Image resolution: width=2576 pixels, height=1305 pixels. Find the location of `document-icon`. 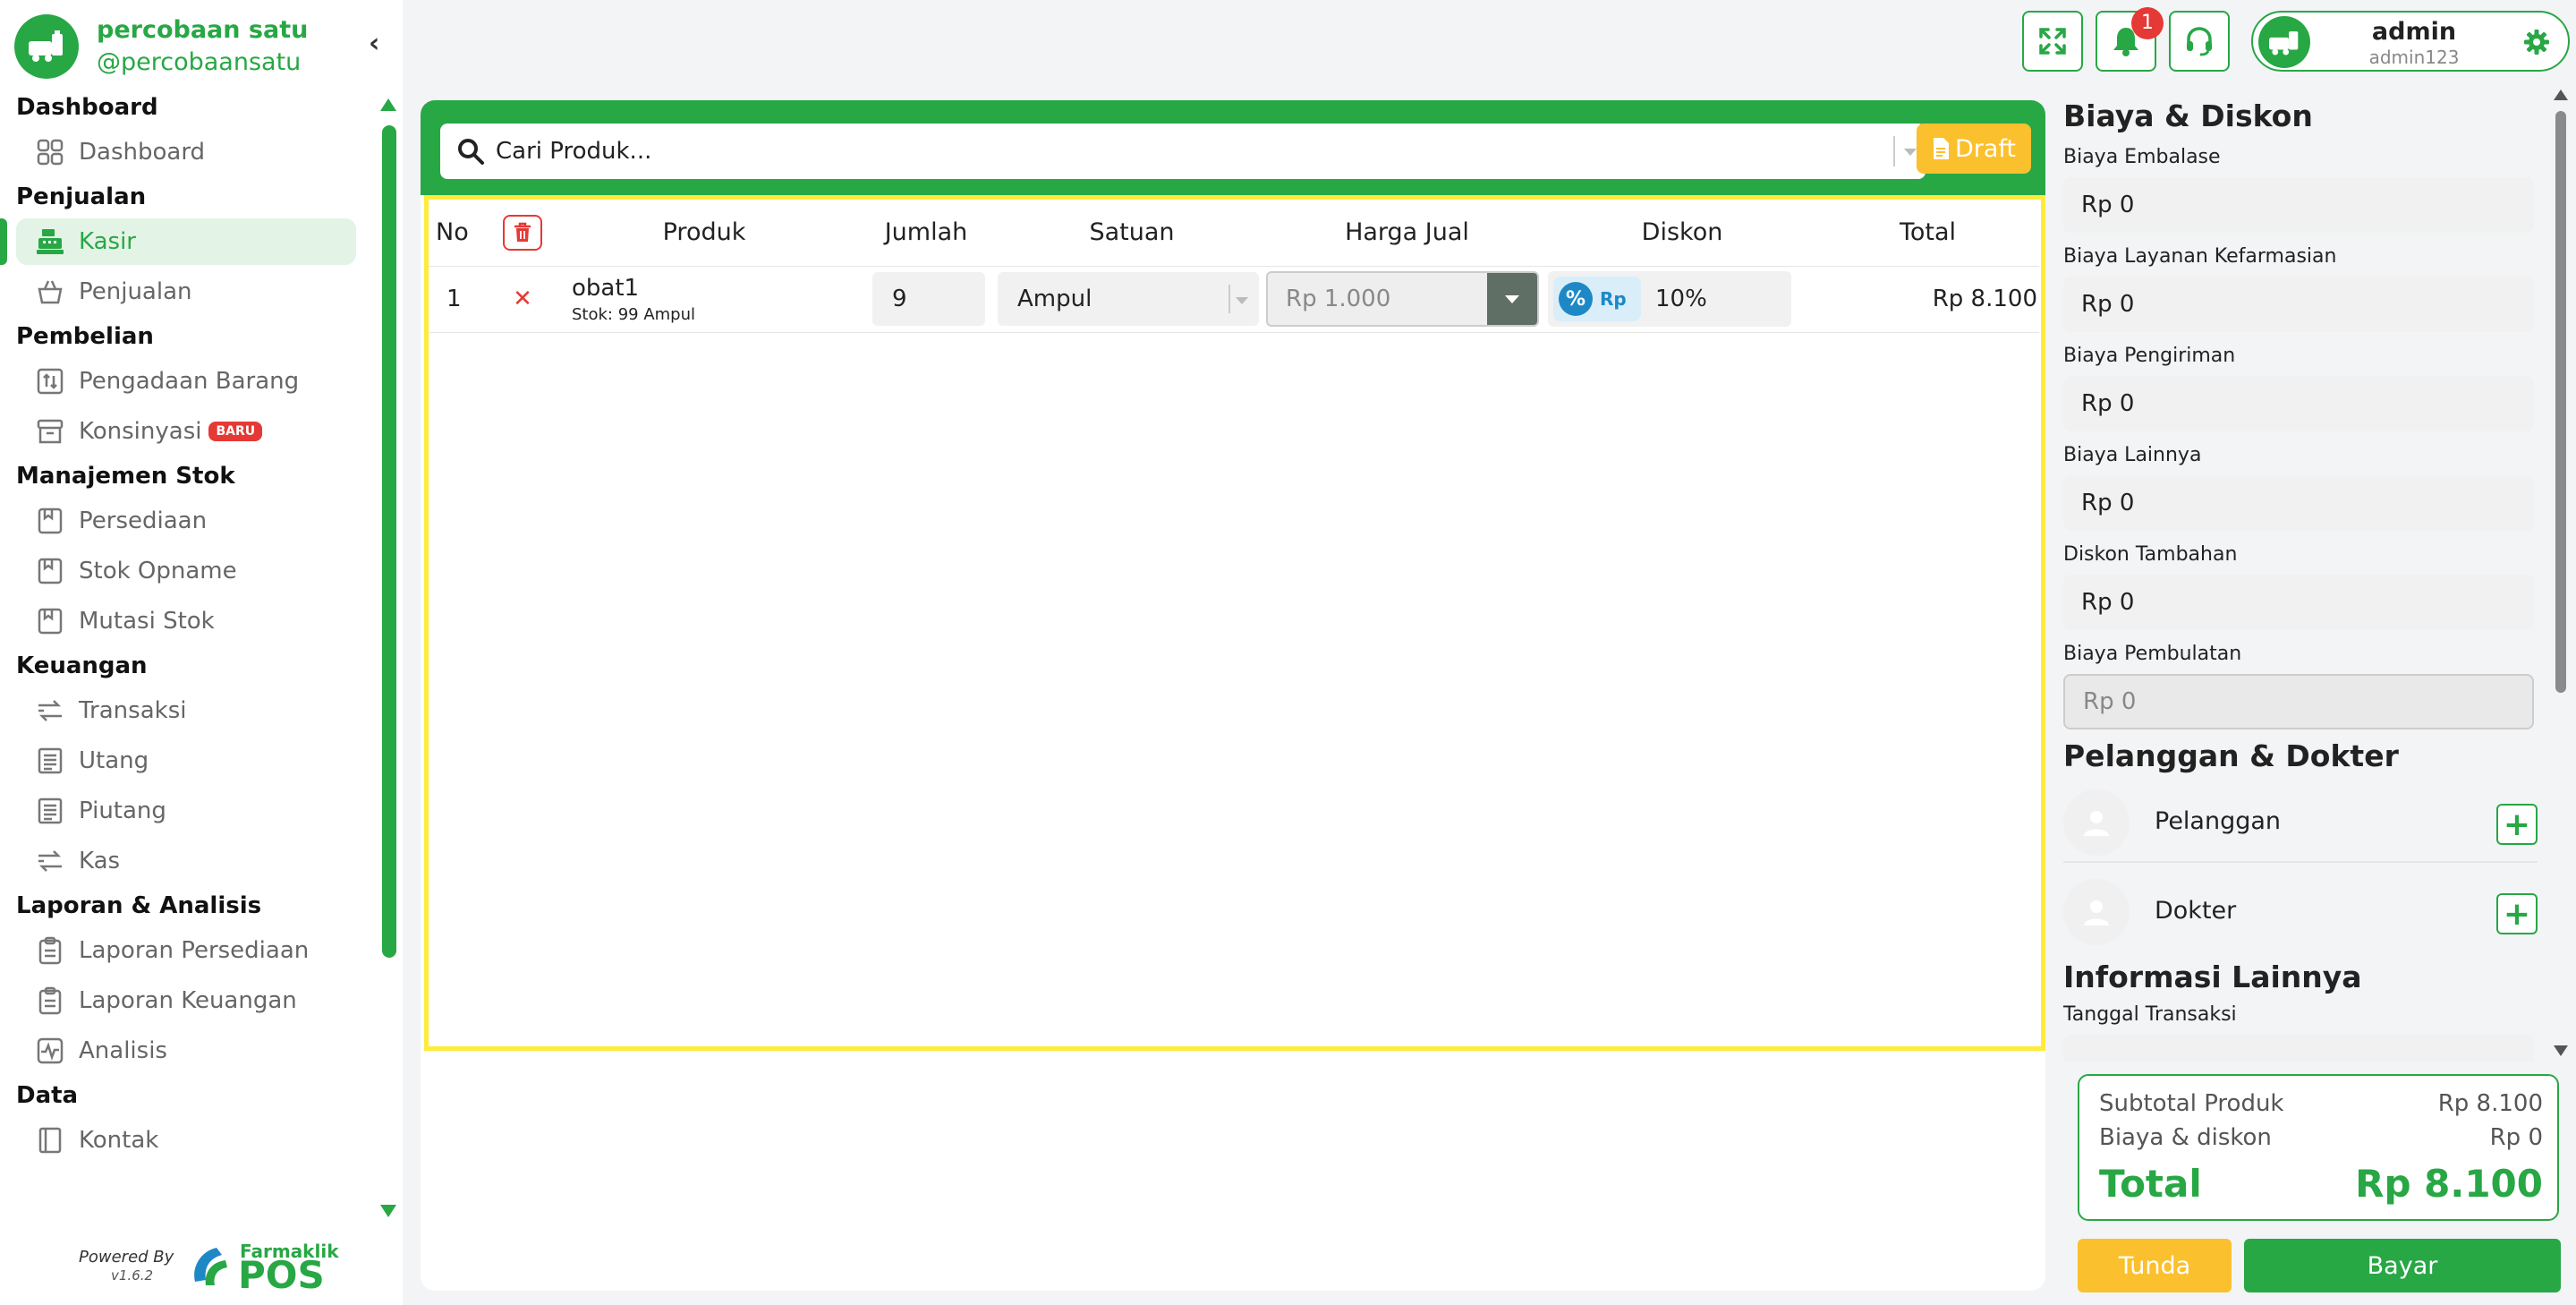

document-icon is located at coordinates (1941, 148).